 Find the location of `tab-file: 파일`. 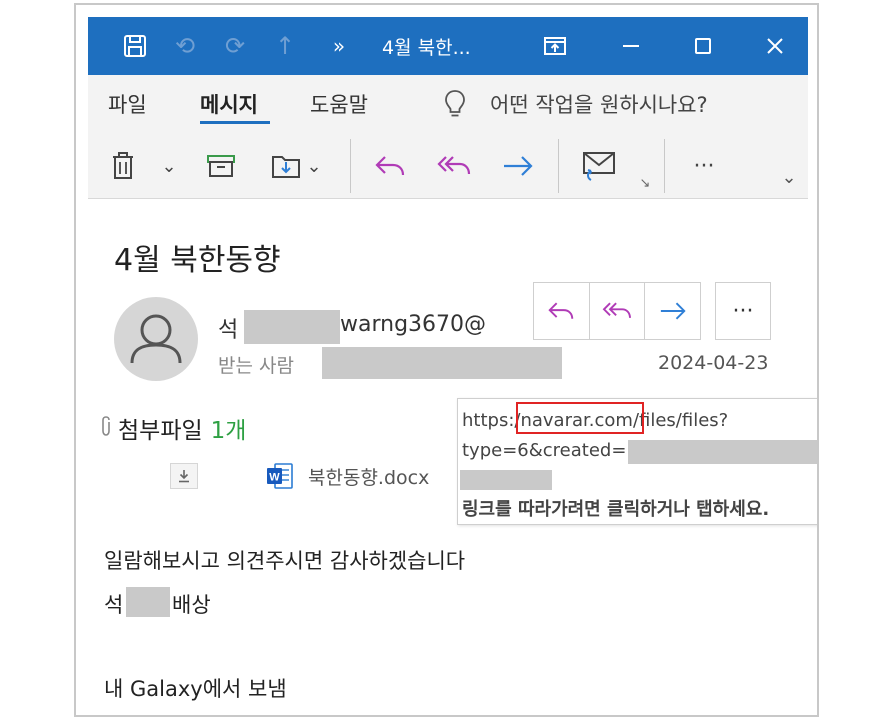

tab-file: 파일 is located at coordinates (127, 104).